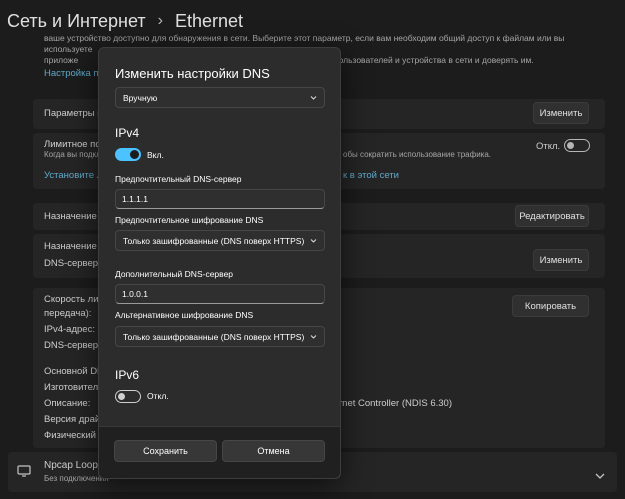  I want to click on alternate-dns-label: Дополнительный DNS-сервер, so click(174, 274).